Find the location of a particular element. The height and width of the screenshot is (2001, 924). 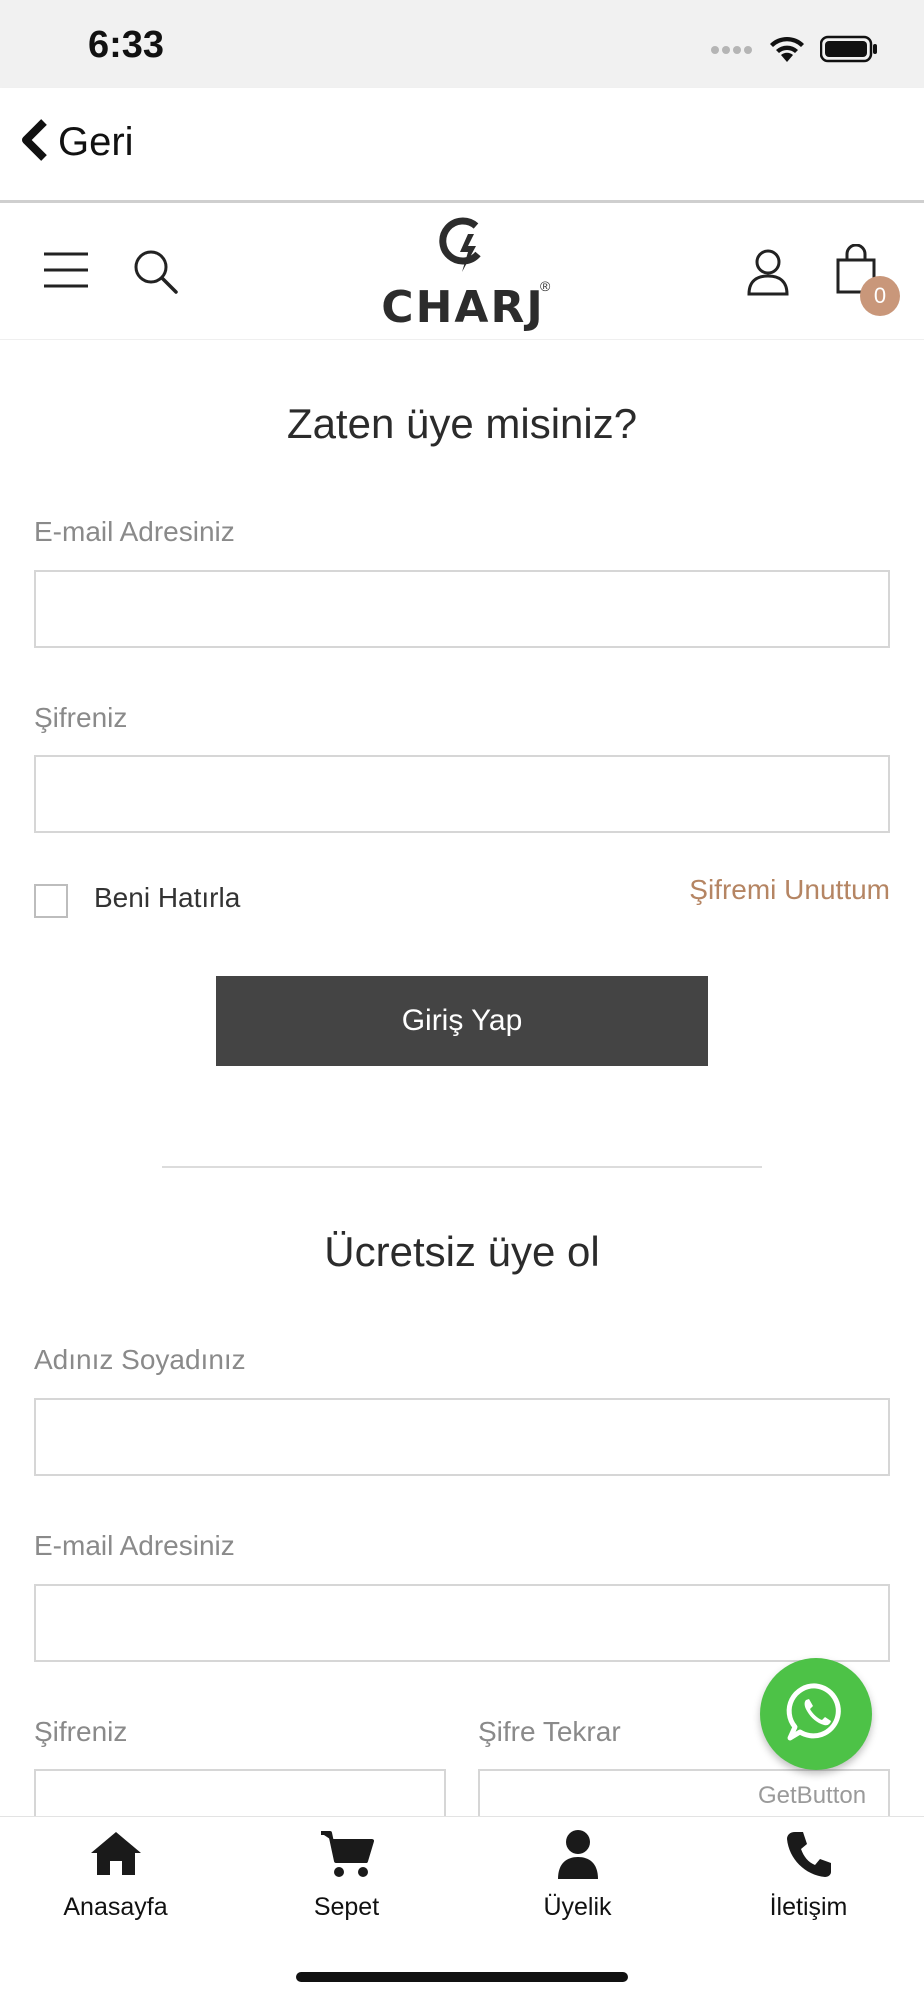

getbutton-caption: GetButton is located at coordinates (812, 1795).